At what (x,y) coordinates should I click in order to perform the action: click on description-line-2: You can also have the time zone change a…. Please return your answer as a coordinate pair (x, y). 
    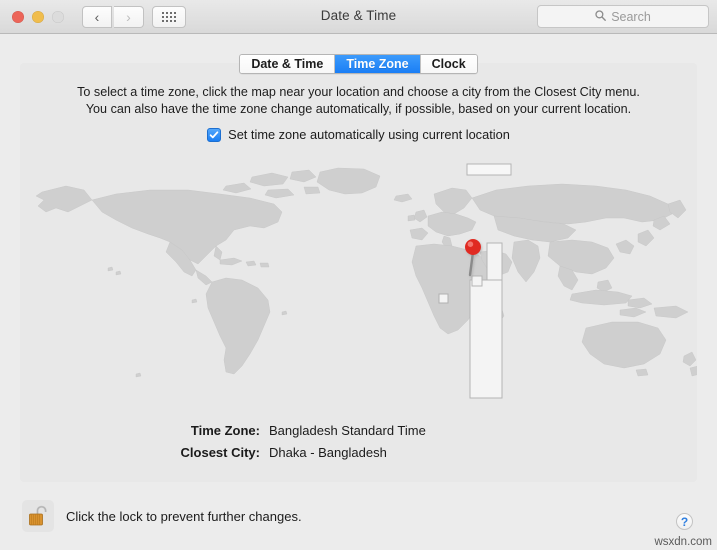
    Looking at the image, I should click on (358, 109).